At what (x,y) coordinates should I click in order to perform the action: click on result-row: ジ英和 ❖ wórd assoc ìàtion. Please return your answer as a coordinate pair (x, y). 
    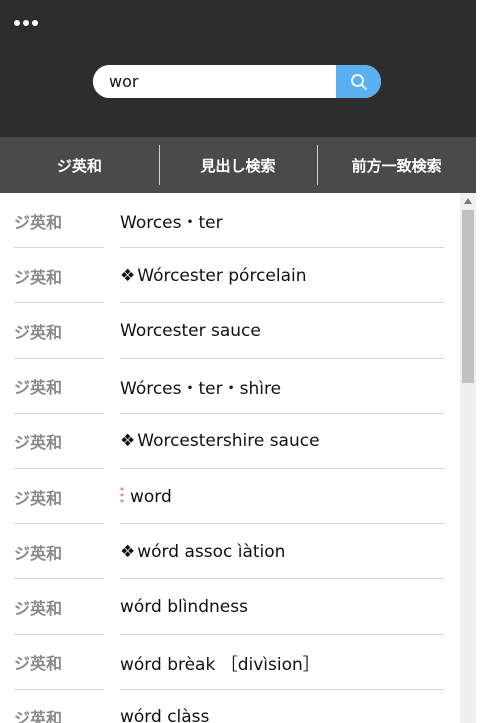
    Looking at the image, I should click on (230, 552).